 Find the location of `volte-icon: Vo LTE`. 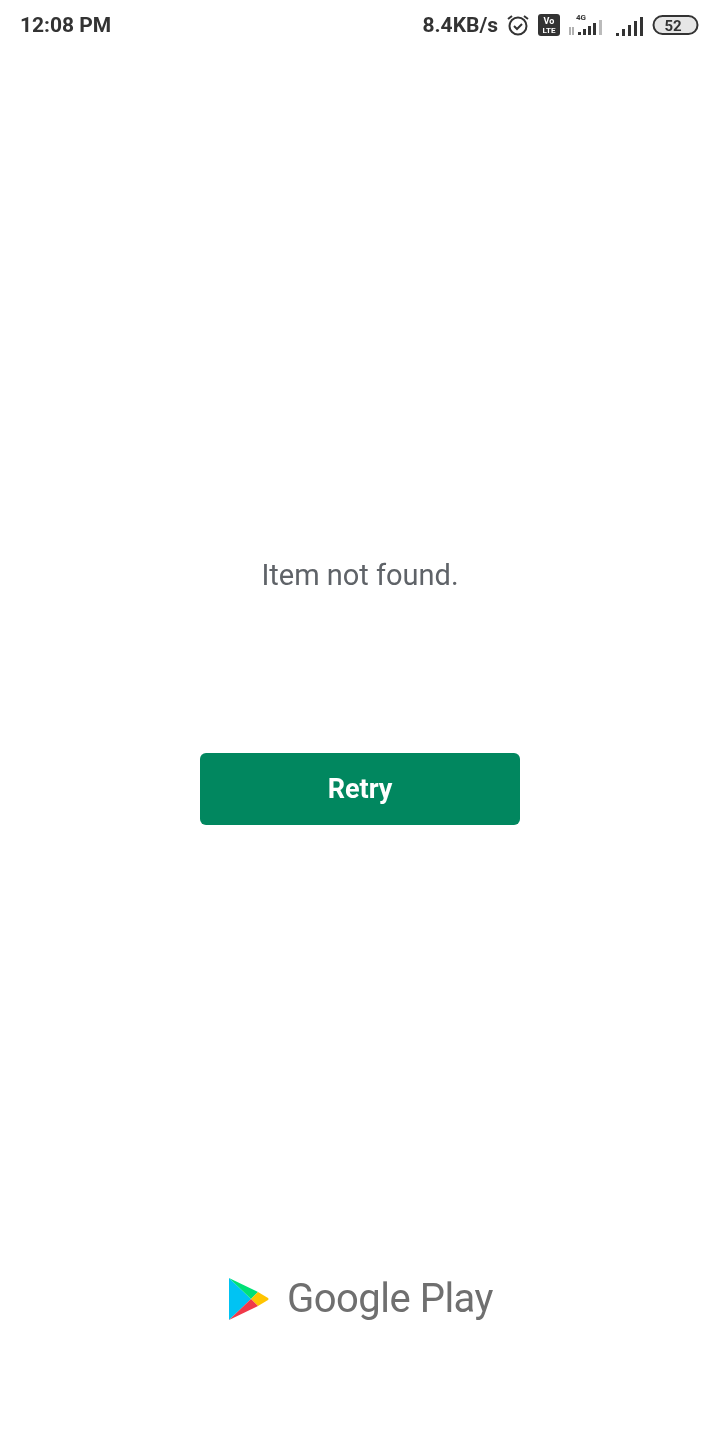

volte-icon: Vo LTE is located at coordinates (549, 25).